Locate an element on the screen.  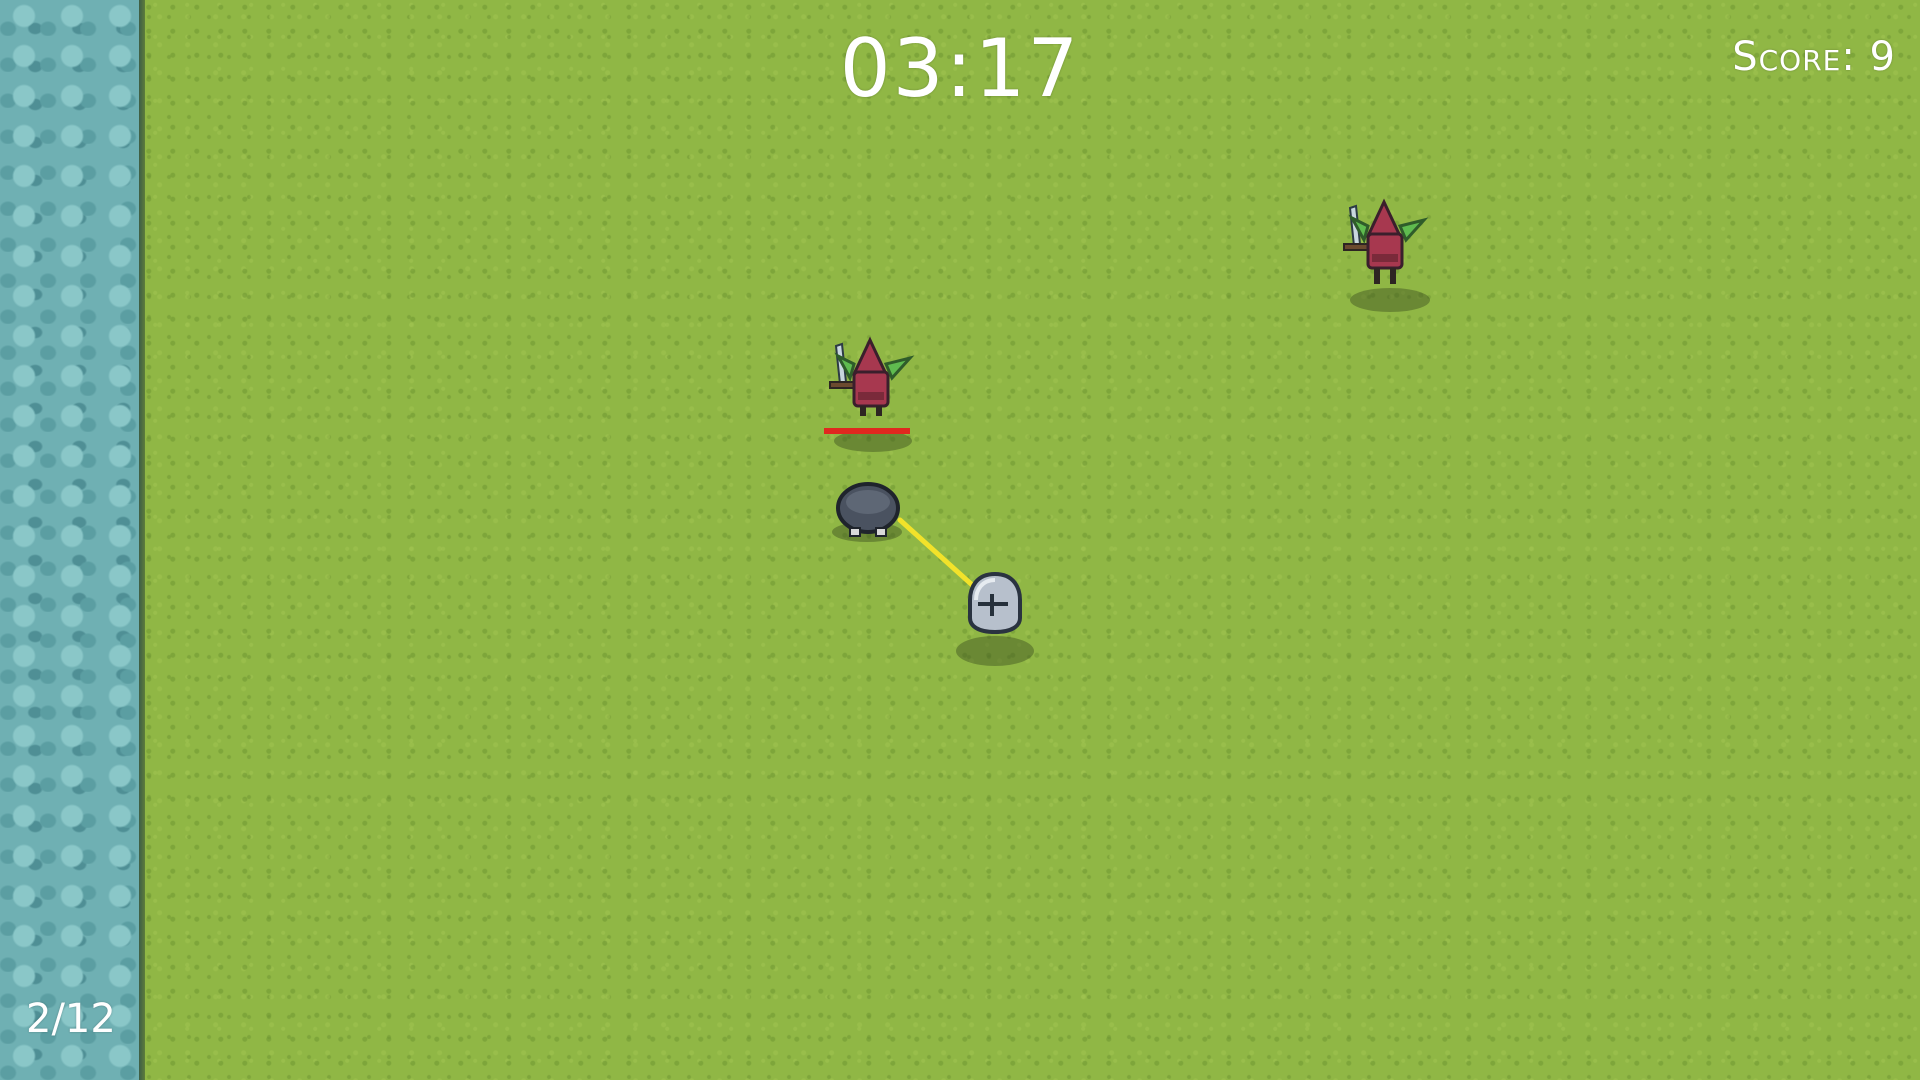
enemy-health-fill is located at coordinates (867, 431).